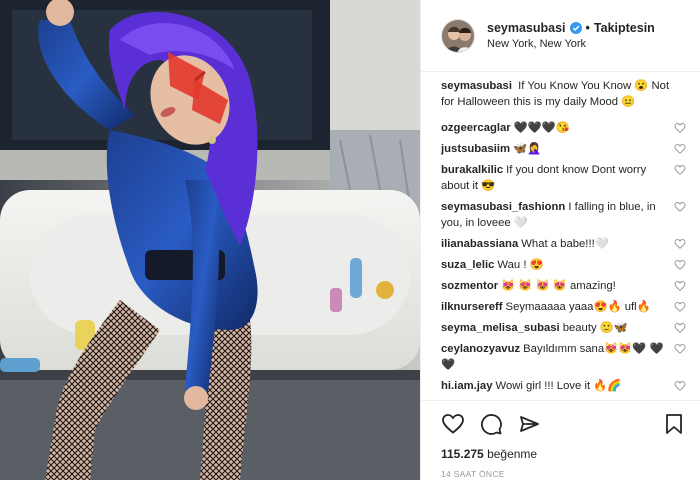 Image resolution: width=700 pixels, height=480 pixels. Describe the element at coordinates (578, 307) in the screenshot. I see `comment-text: Seymaaaaa yaaa😍🔥 ufl🔥` at that location.